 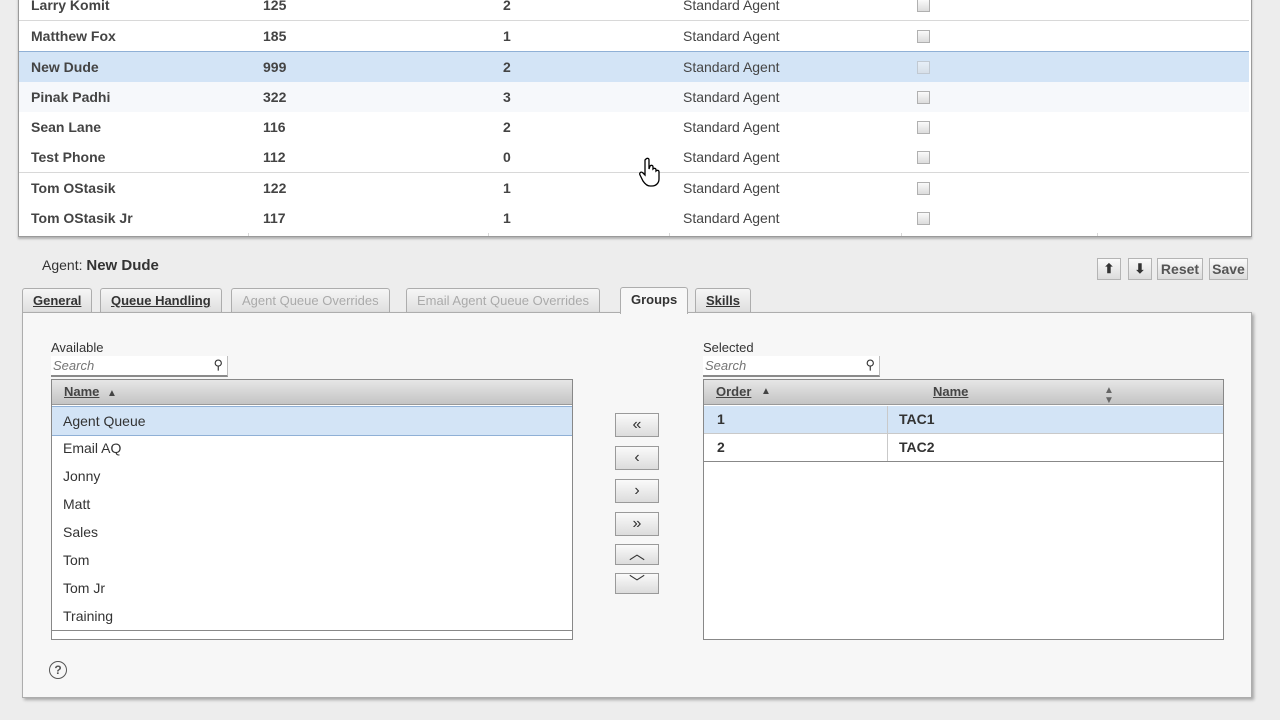 I want to click on agent-extension: 122, so click(x=275, y=188).